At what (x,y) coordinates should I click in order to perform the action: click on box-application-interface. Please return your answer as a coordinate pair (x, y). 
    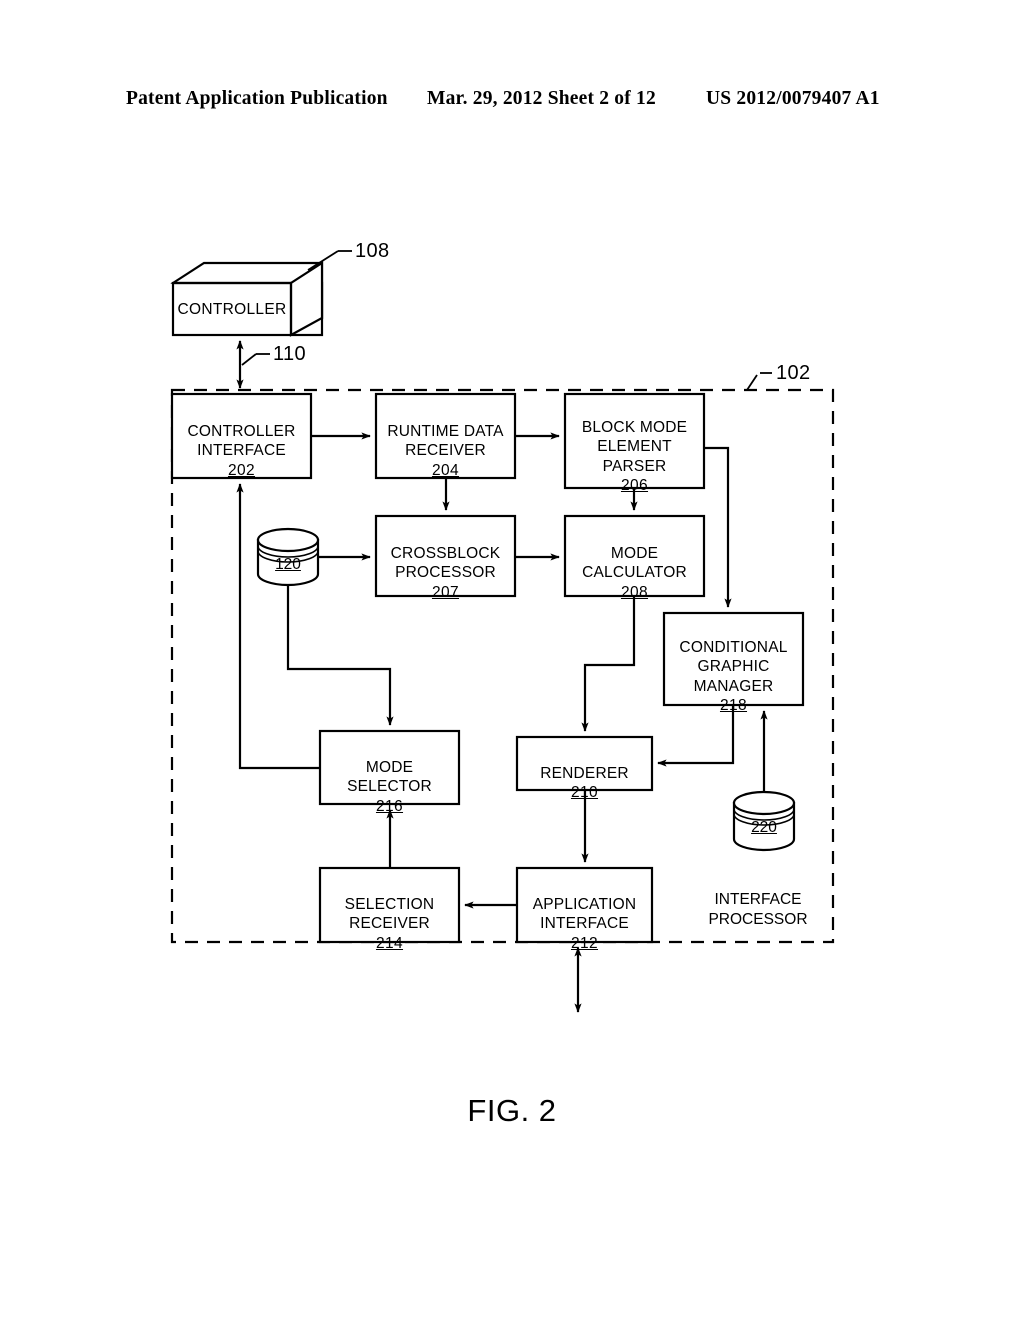
    Looking at the image, I should click on (584, 905).